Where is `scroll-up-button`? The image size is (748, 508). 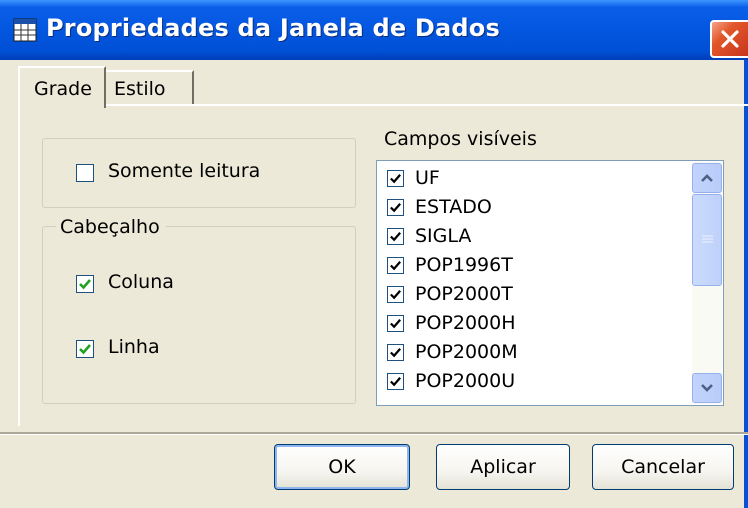
scroll-up-button is located at coordinates (707, 178).